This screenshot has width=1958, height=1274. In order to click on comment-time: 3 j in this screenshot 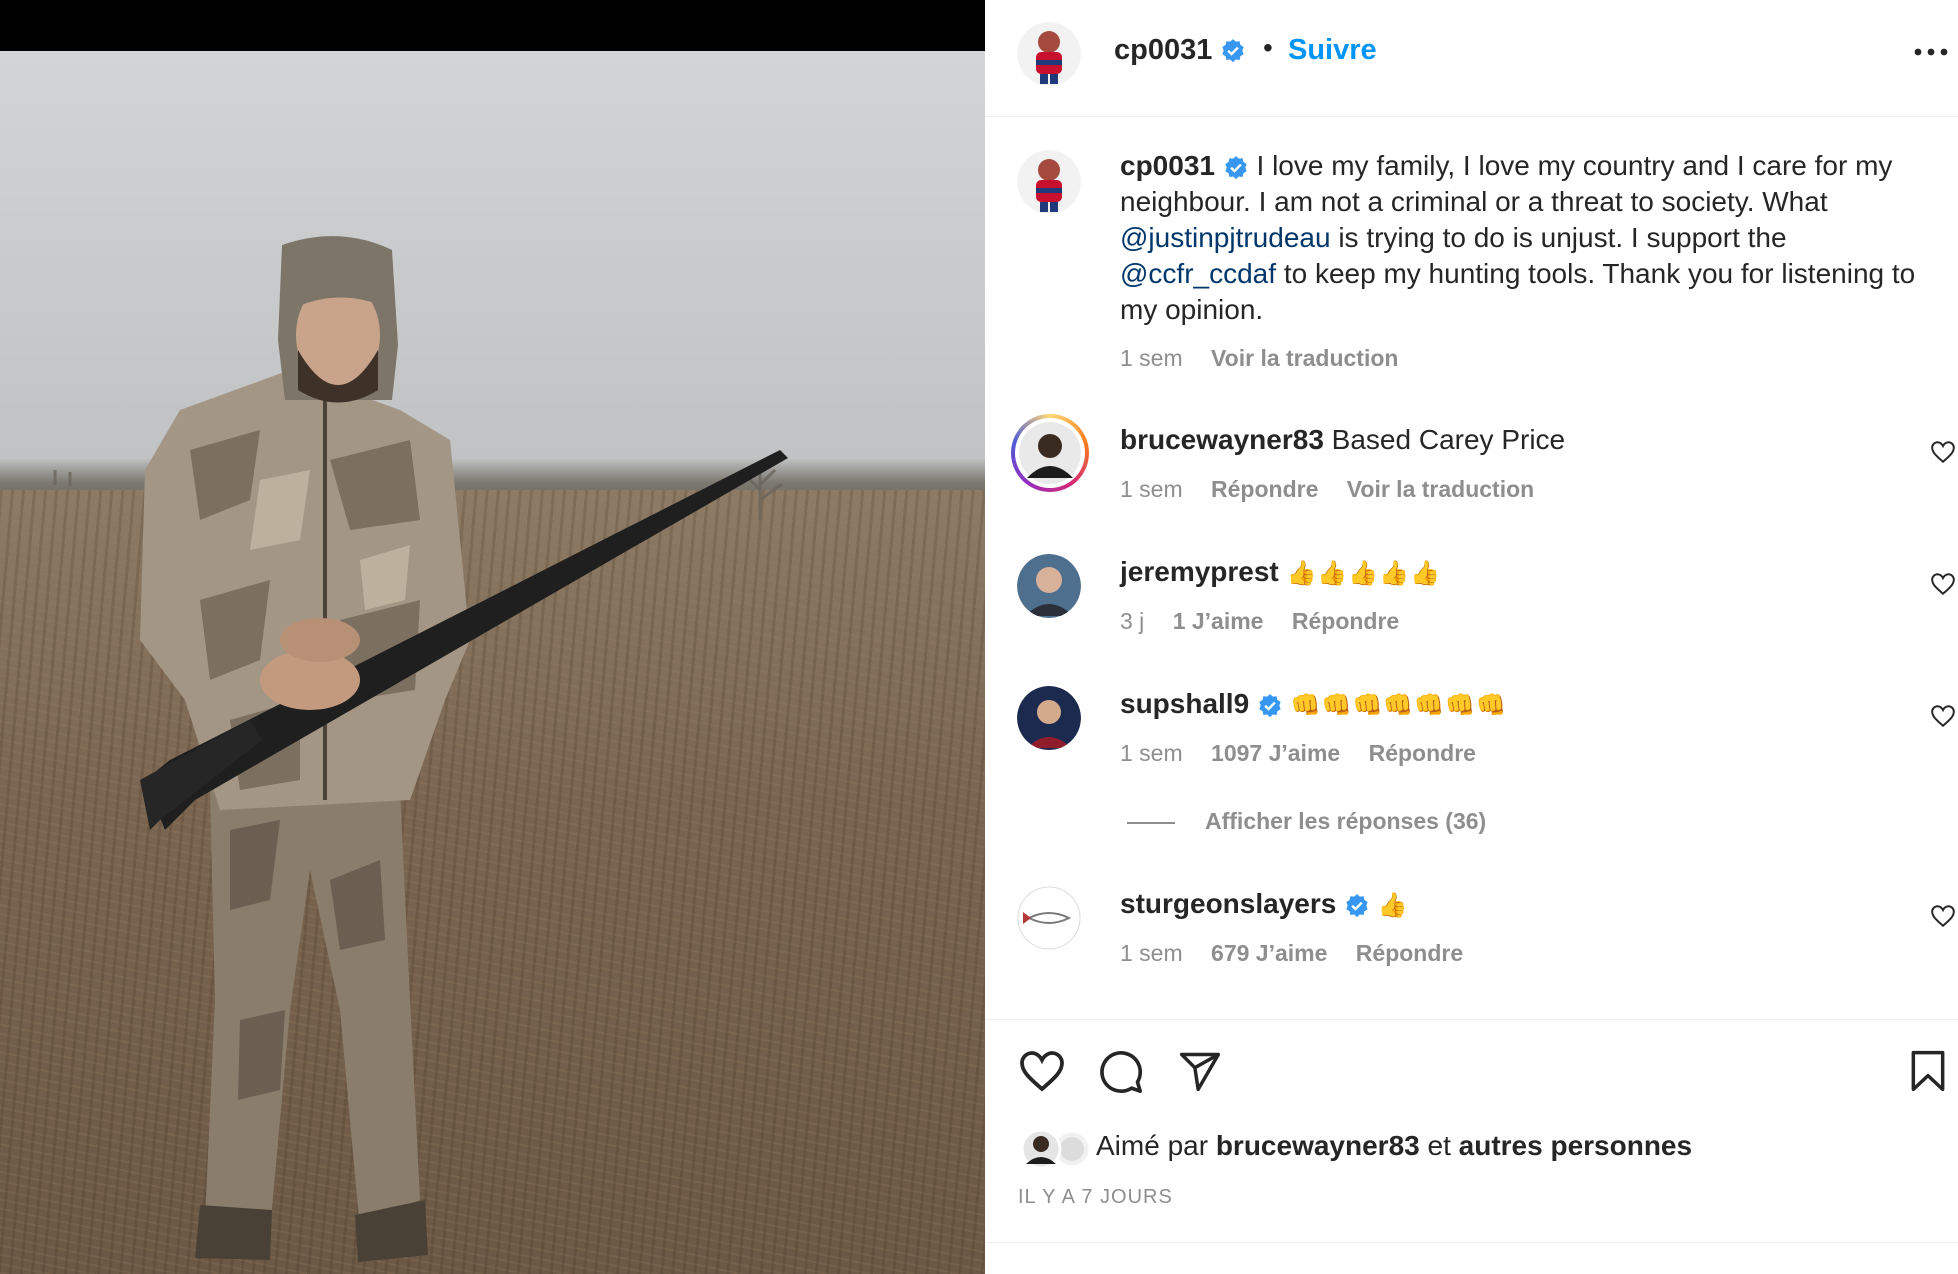, I will do `click(1132, 621)`.